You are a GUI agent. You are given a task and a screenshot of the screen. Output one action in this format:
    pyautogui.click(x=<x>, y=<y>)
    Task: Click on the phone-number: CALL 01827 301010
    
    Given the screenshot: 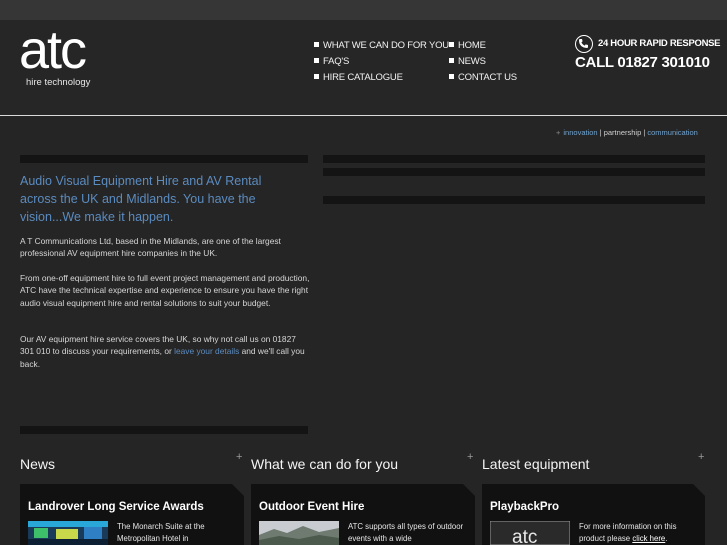 What is the action you would take?
    pyautogui.click(x=642, y=62)
    